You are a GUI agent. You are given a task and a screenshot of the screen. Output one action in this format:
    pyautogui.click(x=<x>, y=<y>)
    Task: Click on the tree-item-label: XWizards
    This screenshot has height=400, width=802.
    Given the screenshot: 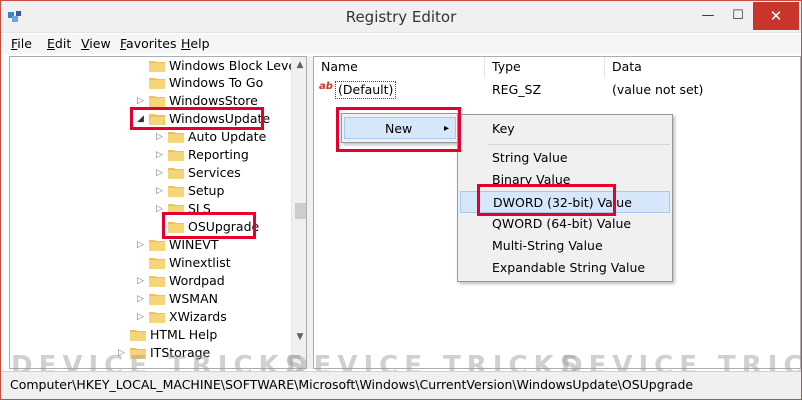 What is the action you would take?
    pyautogui.click(x=198, y=316)
    